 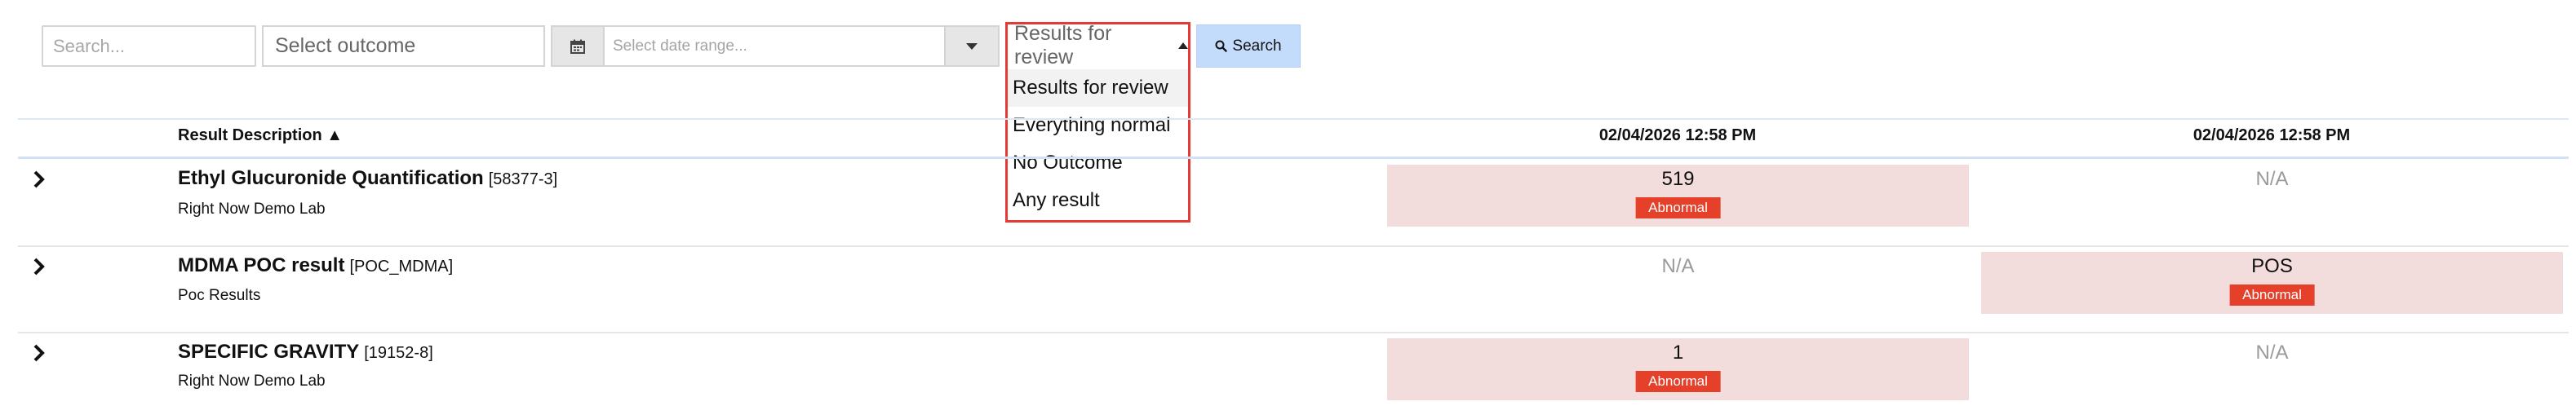 I want to click on column-header-date-1: 02/04/2026 12:58 PM, so click(x=1678, y=135).